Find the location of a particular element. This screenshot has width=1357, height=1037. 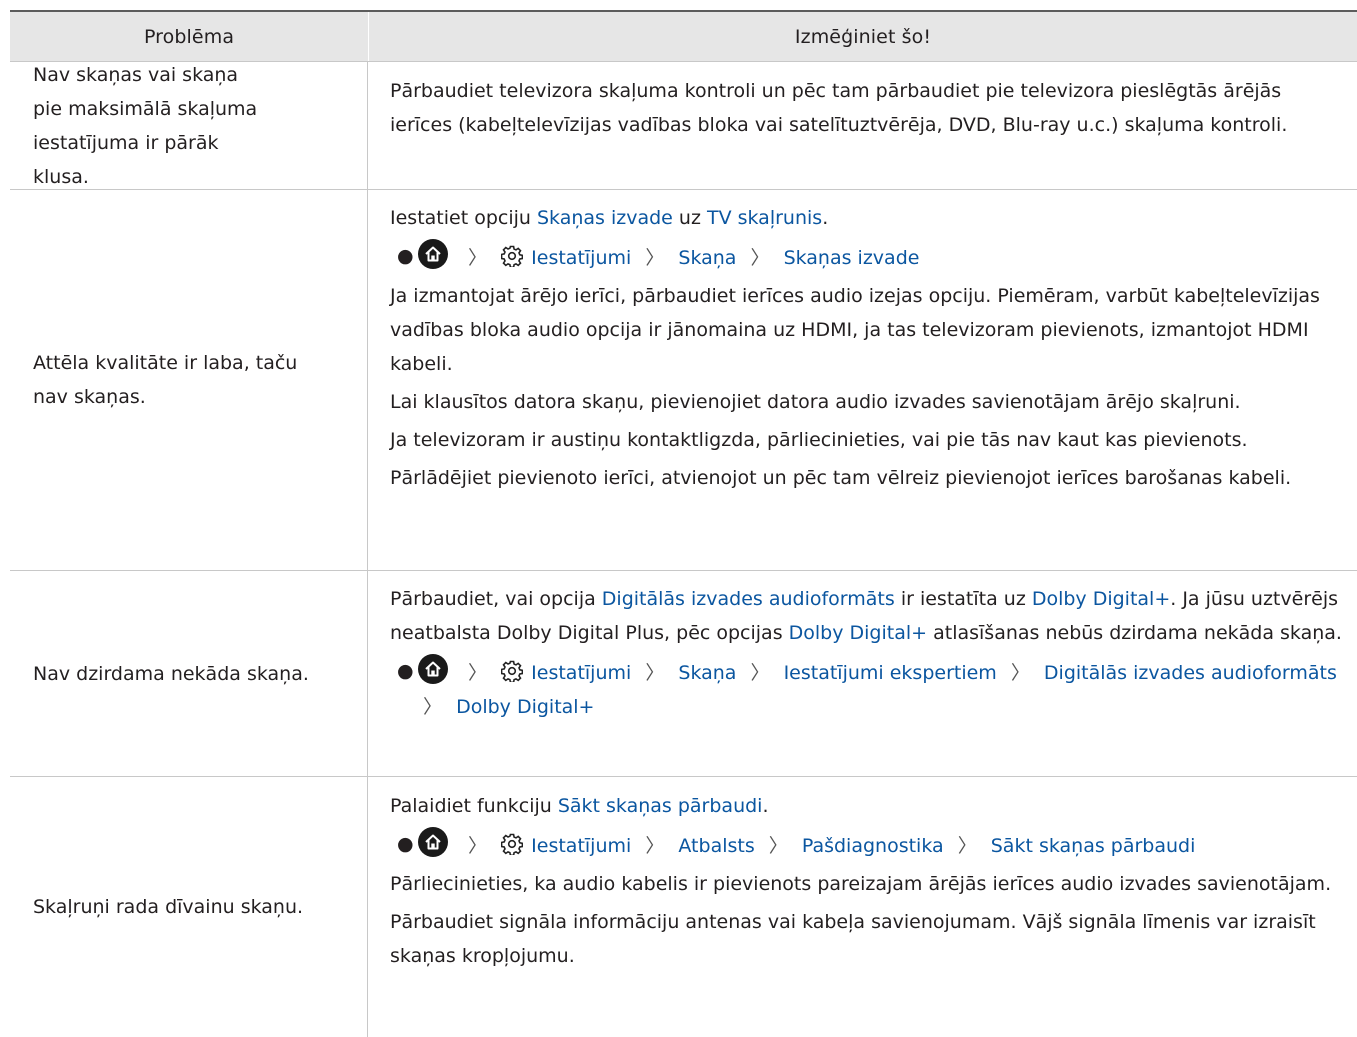

path-item-self-diagnosis: Pašdiagnostika is located at coordinates (873, 846).